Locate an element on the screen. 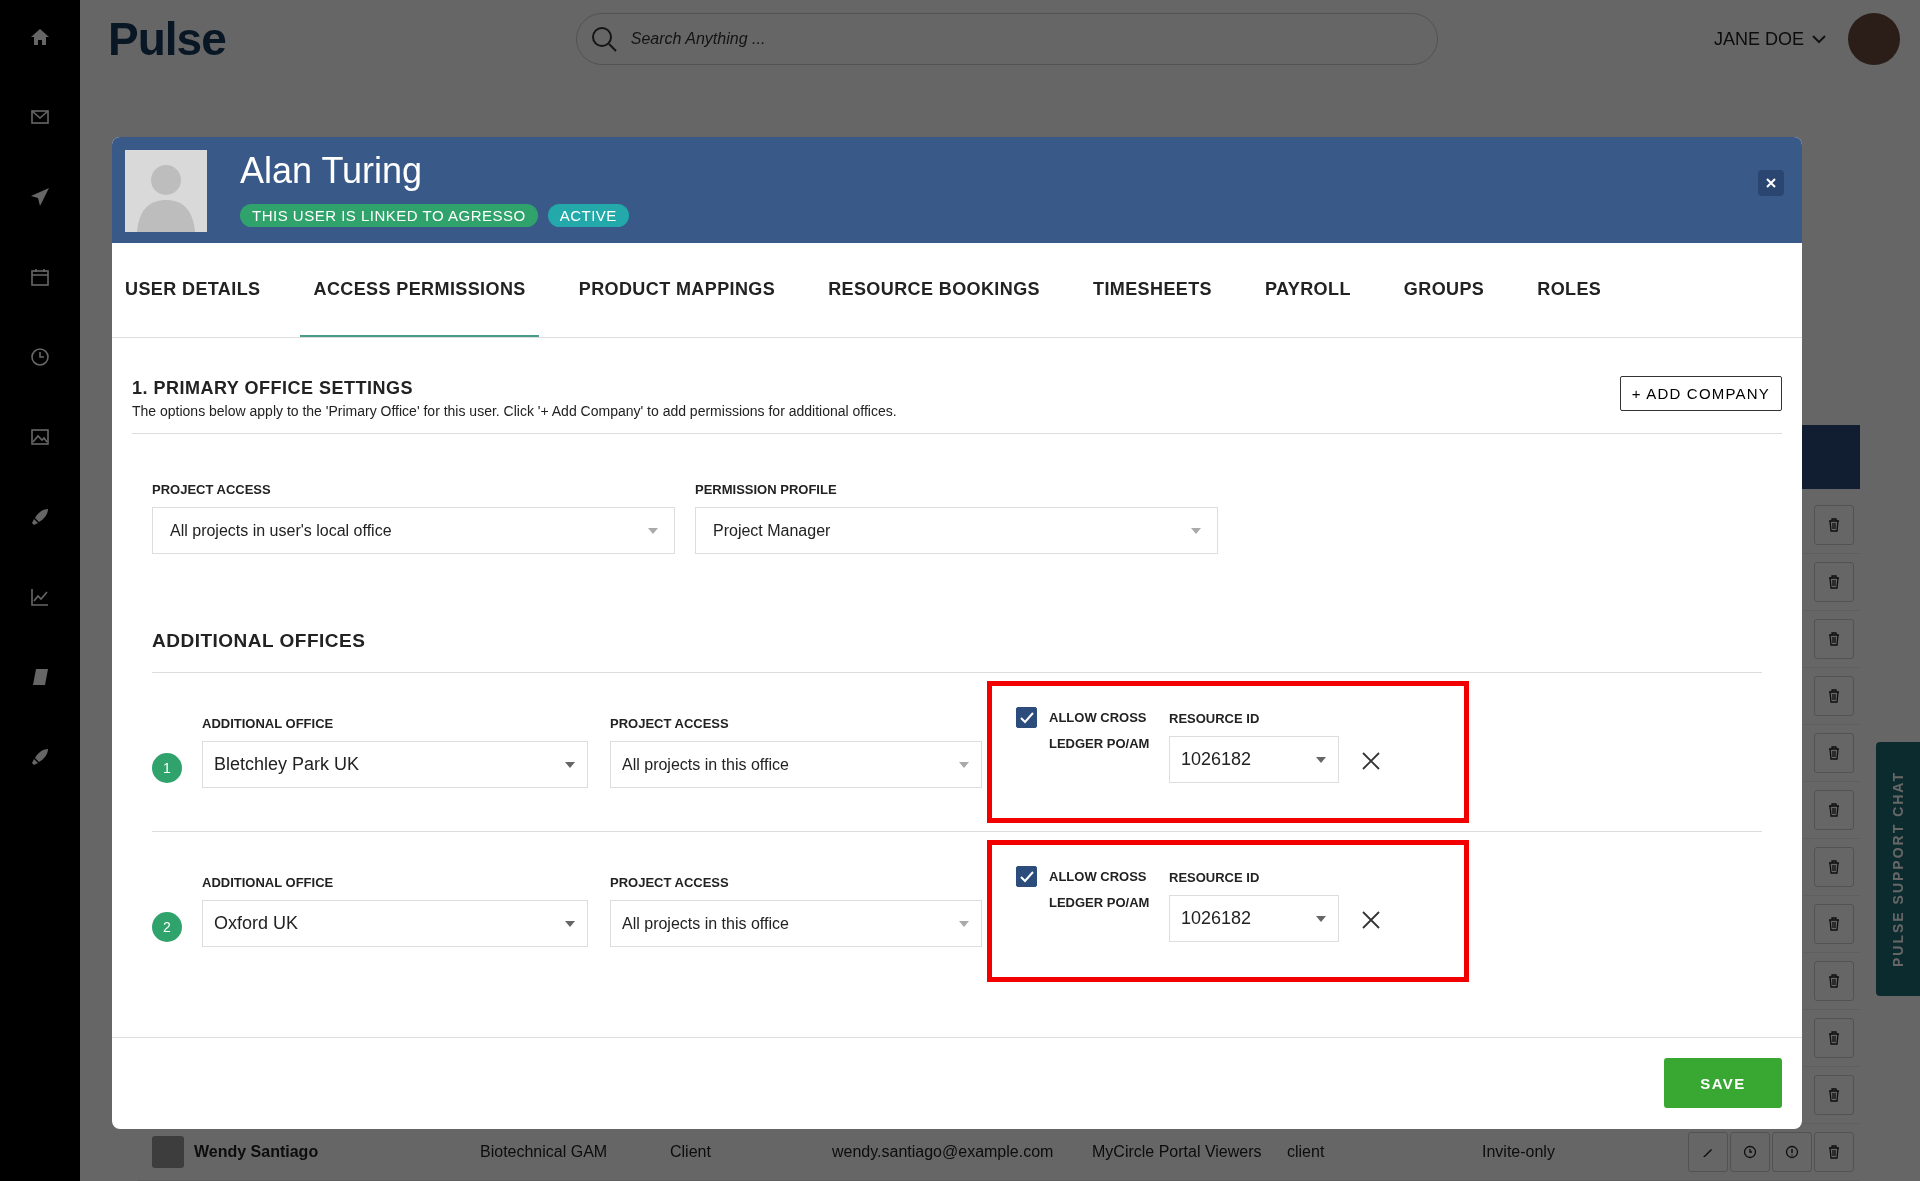  tab: PRODUCT MAPPINGS is located at coordinates (677, 290).